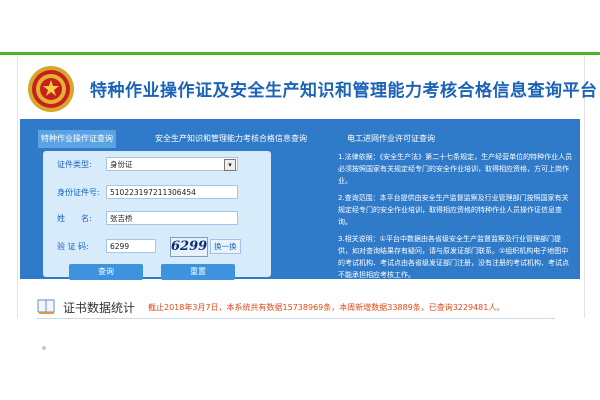 The image size is (600, 400). What do you see at coordinates (391, 139) in the screenshot?
I see `tab-electrician-permit: 电工进网作业许可证查询` at bounding box center [391, 139].